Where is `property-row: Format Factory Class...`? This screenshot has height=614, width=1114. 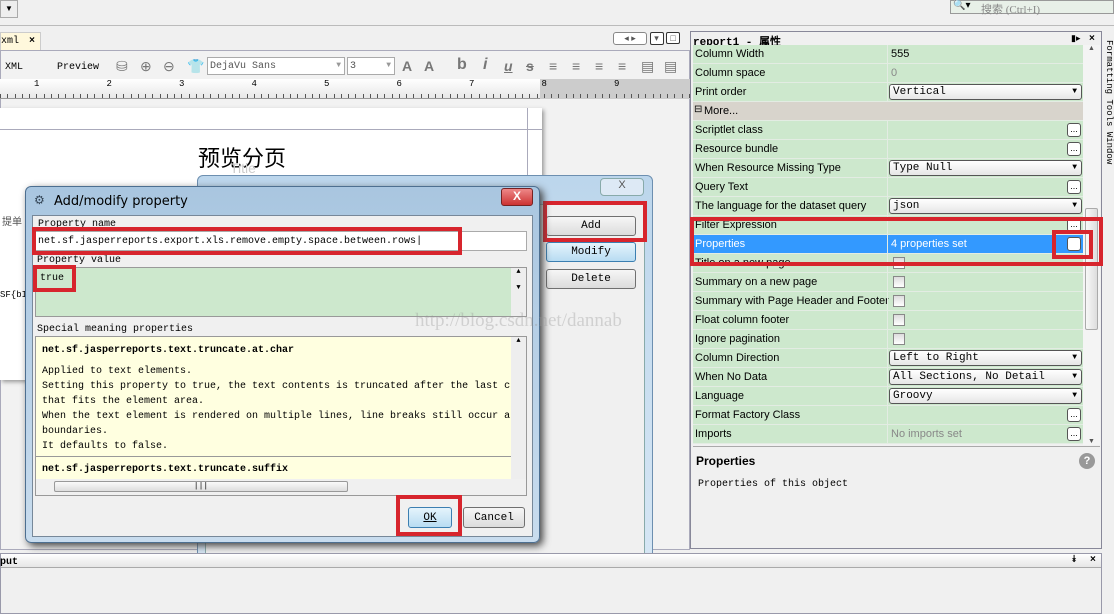 property-row: Format Factory Class... is located at coordinates (888, 415).